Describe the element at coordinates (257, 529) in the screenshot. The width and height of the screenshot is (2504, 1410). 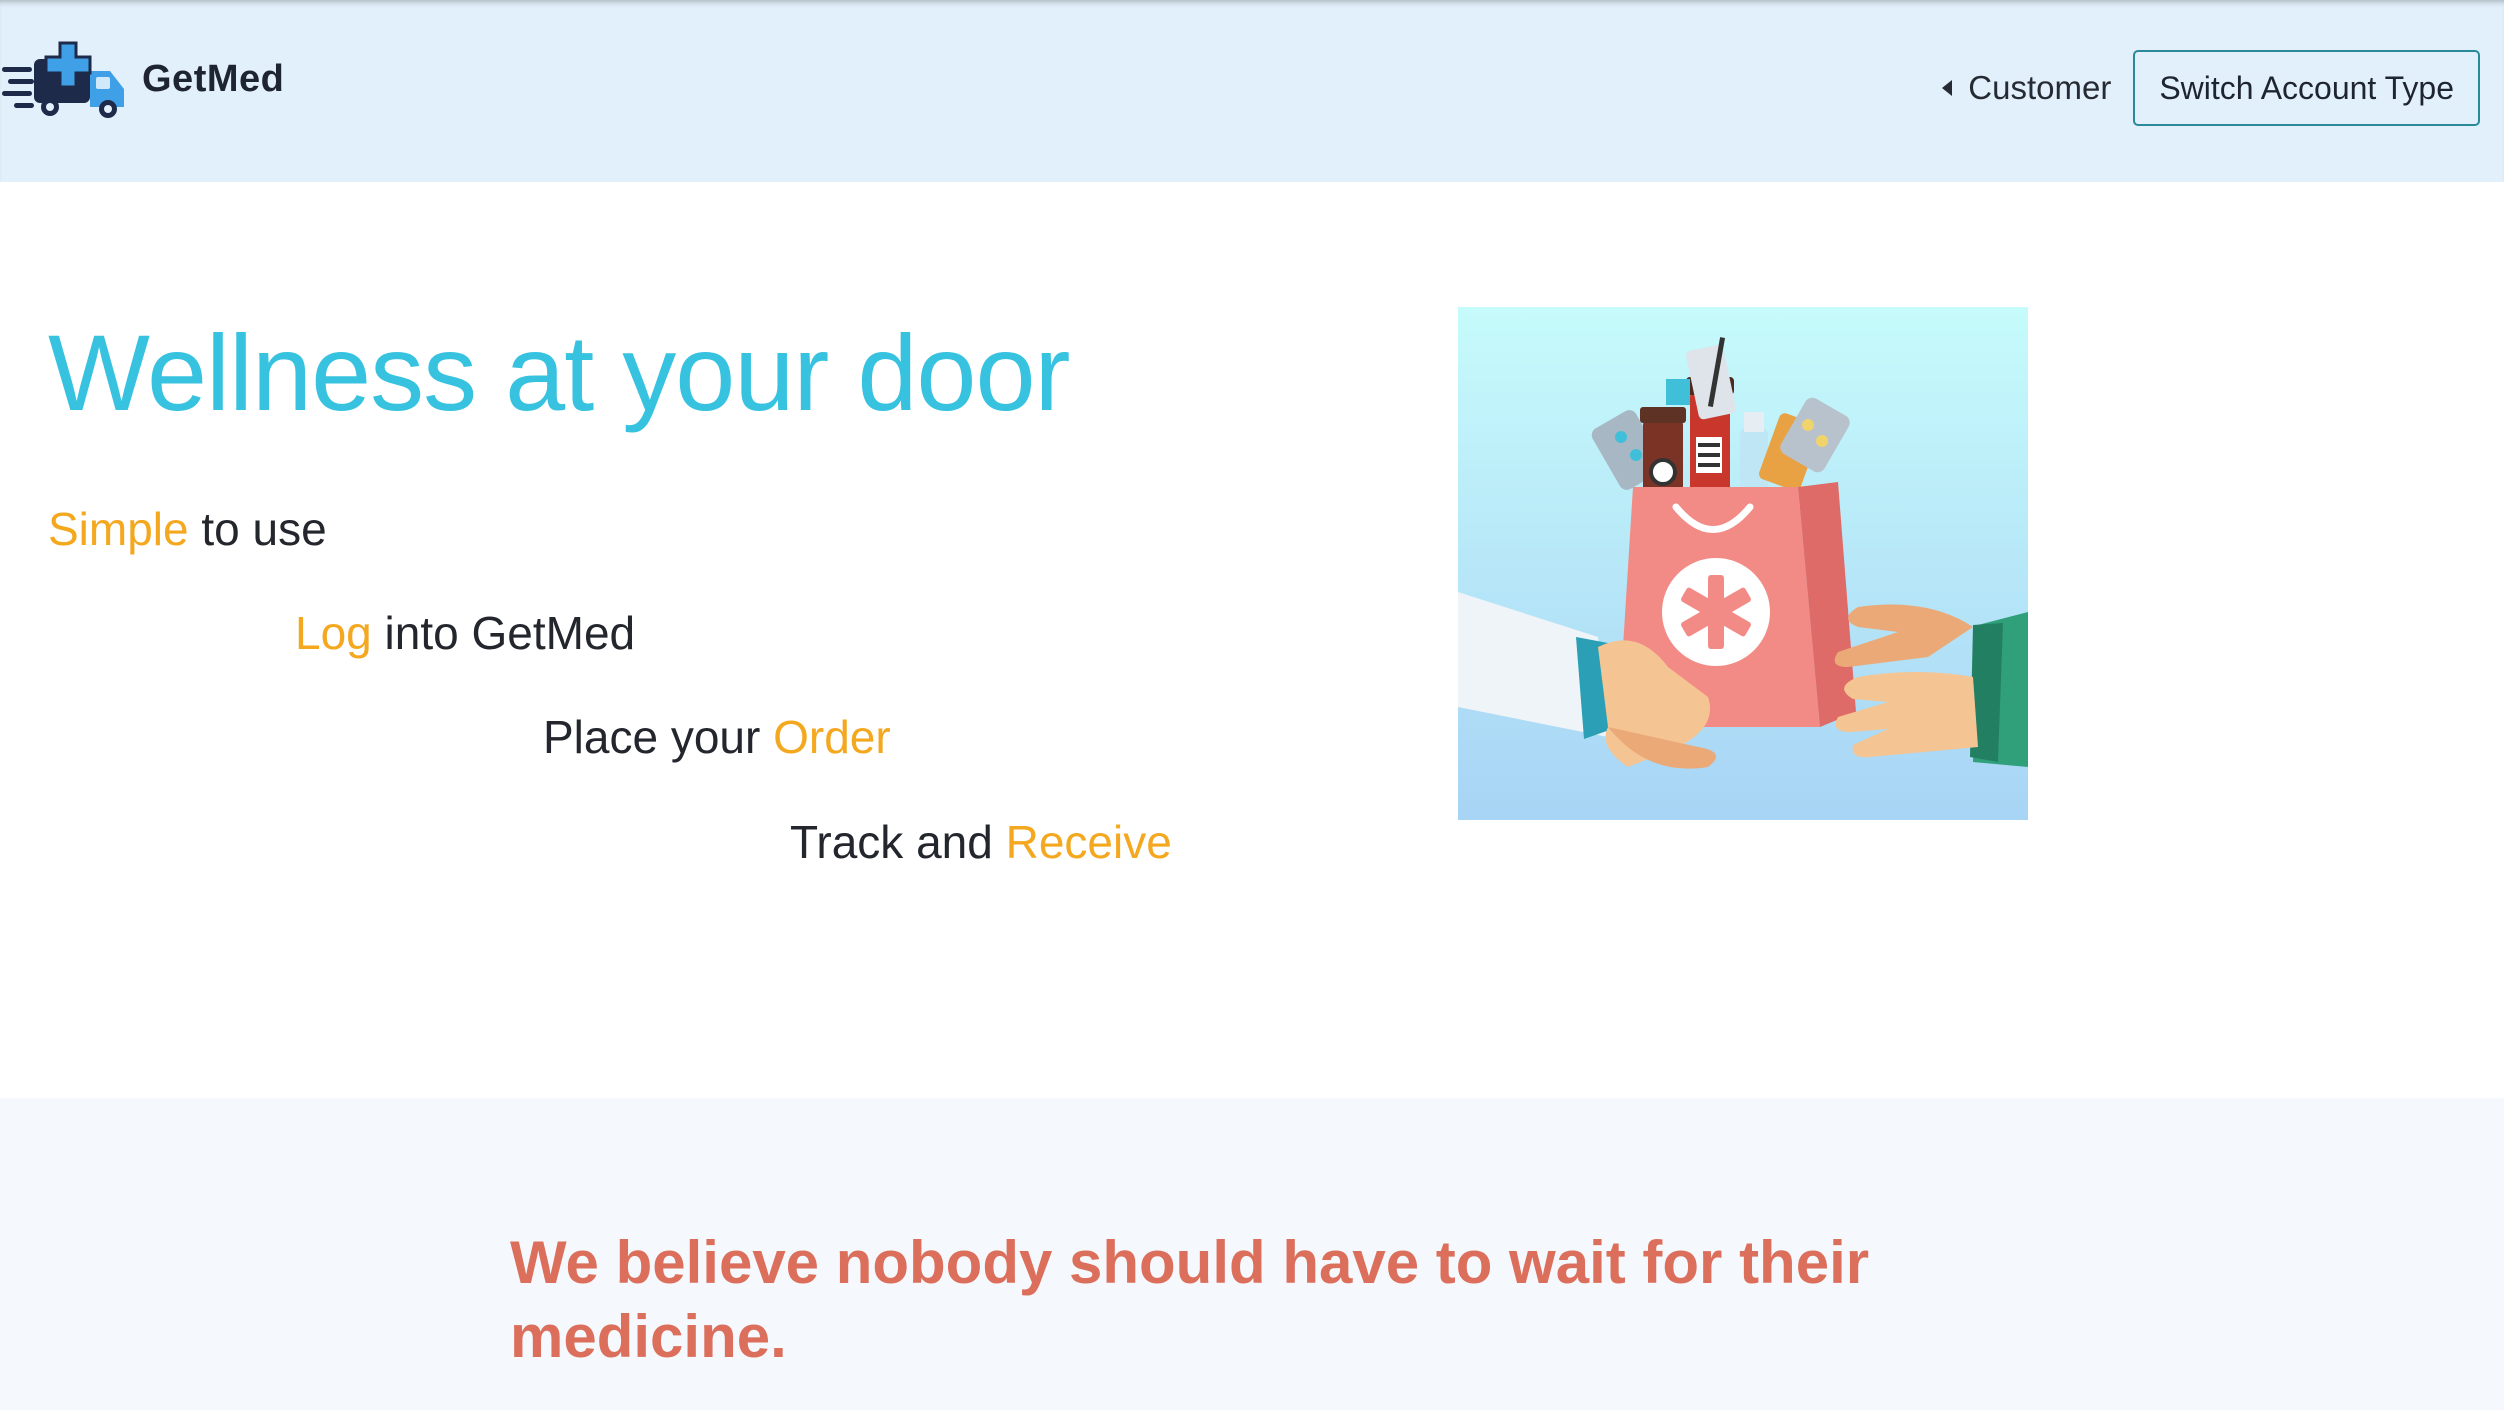
I see `step-text: to use` at that location.